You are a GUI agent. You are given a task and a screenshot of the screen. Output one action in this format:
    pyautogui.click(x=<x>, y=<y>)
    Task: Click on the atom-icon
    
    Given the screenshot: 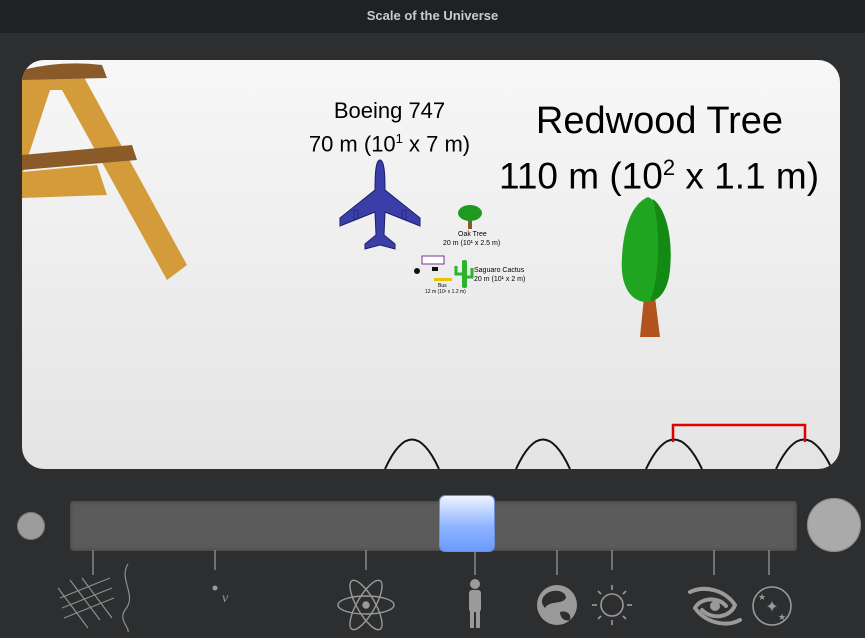 What is the action you would take?
    pyautogui.click(x=366, y=605)
    